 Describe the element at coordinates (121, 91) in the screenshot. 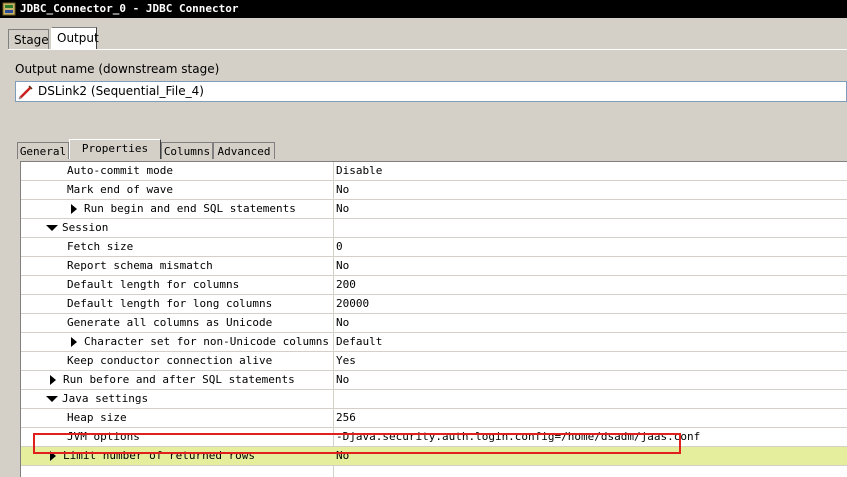

I see `output-name-value: DSLink2 (Sequential_File_4)` at that location.